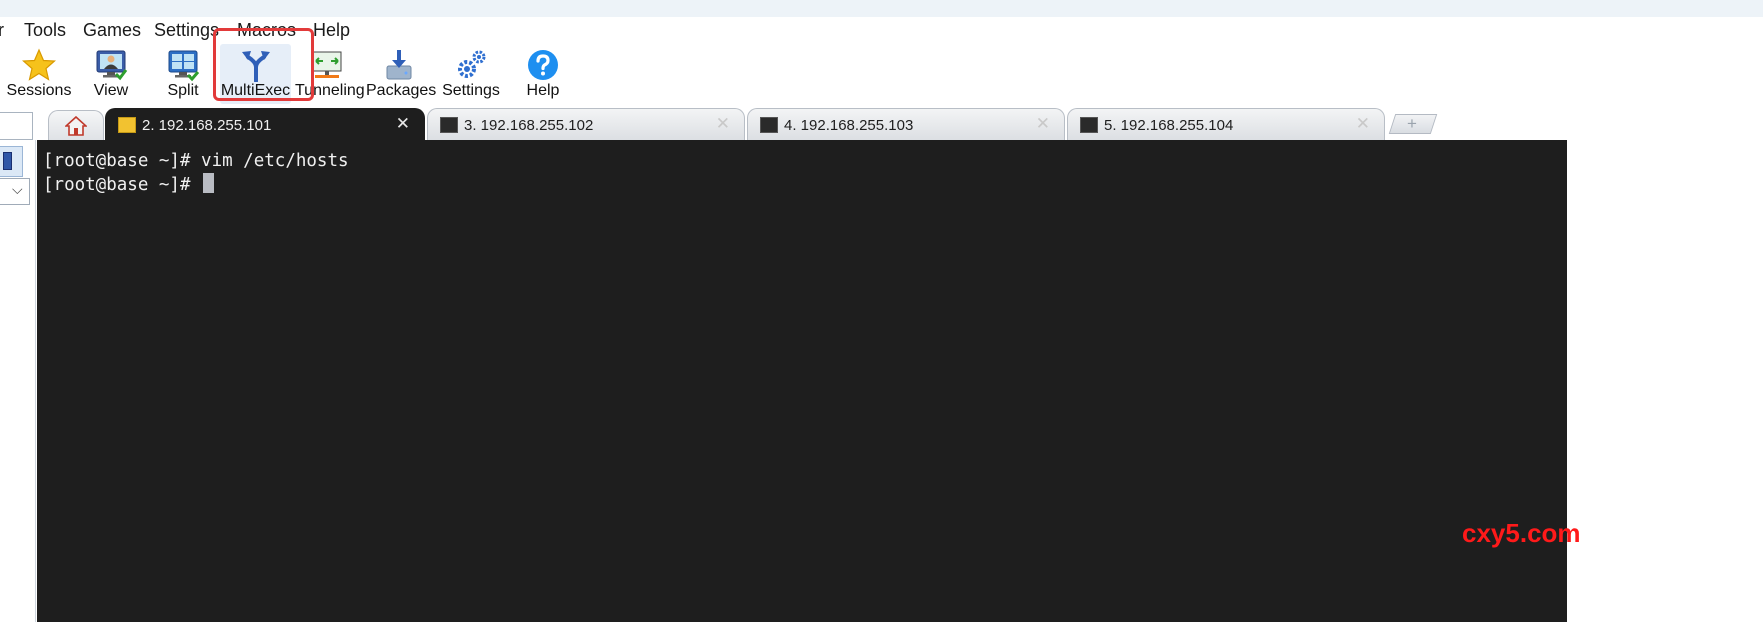 This screenshot has height=622, width=1763. Describe the element at coordinates (207, 125) in the screenshot. I see `tab-label: 2. 192.168.255.101` at that location.